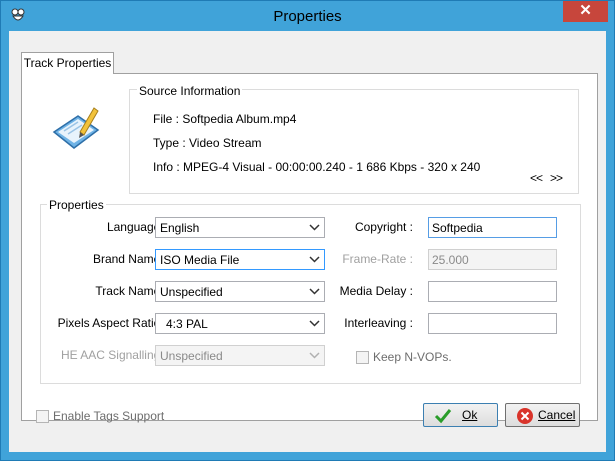  I want to click on frame-rate-label: Frame-Rate :, so click(377, 259).